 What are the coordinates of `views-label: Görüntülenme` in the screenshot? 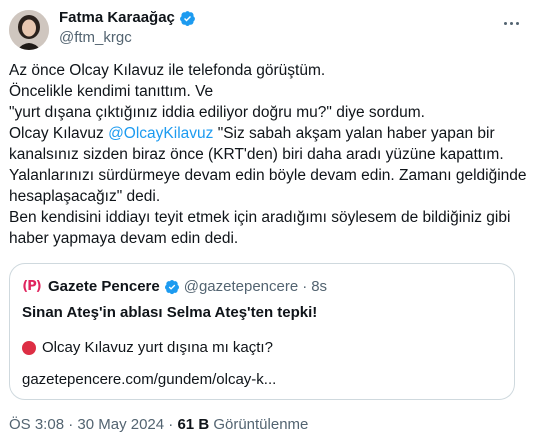 It's located at (261, 424).